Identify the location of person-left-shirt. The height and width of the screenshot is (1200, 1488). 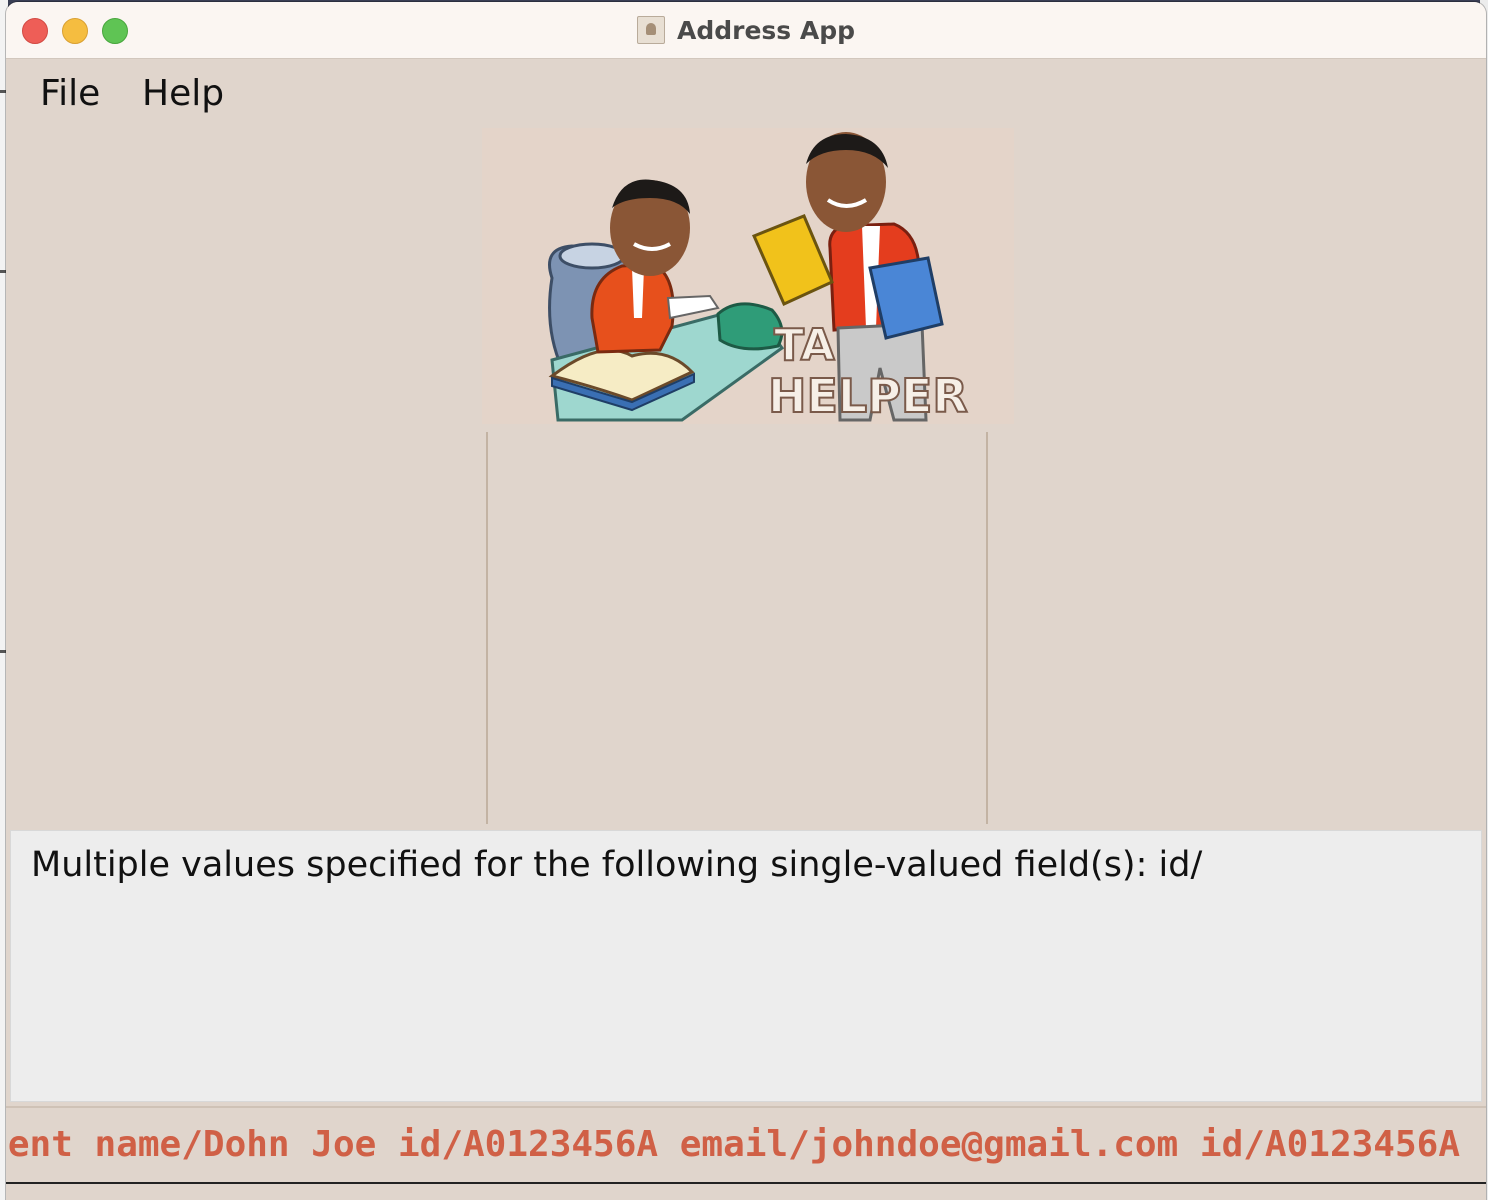
(638, 293).